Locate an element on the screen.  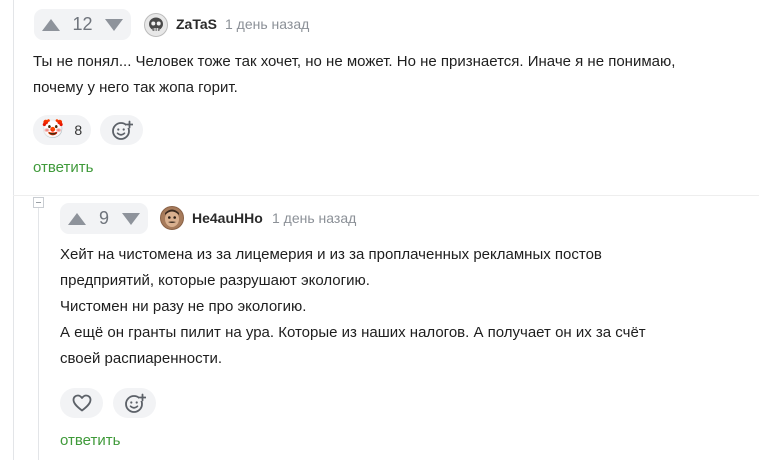
author-name: ZaTaS is located at coordinates (196, 24).